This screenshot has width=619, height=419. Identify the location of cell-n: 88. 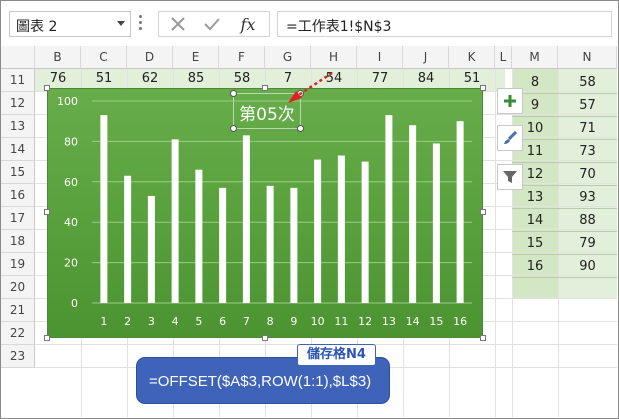
(587, 220).